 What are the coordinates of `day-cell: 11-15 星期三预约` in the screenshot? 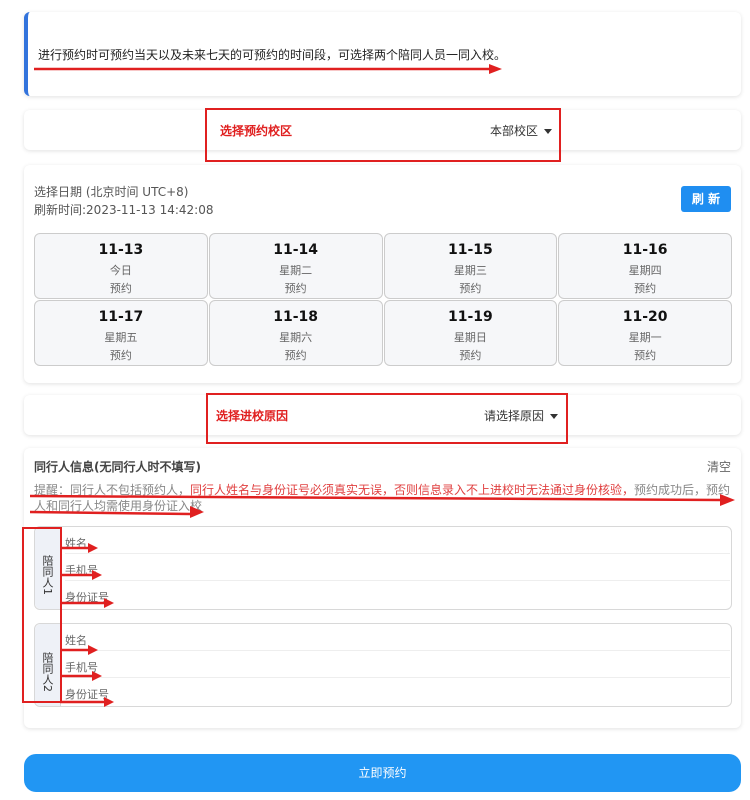 It's located at (470, 266).